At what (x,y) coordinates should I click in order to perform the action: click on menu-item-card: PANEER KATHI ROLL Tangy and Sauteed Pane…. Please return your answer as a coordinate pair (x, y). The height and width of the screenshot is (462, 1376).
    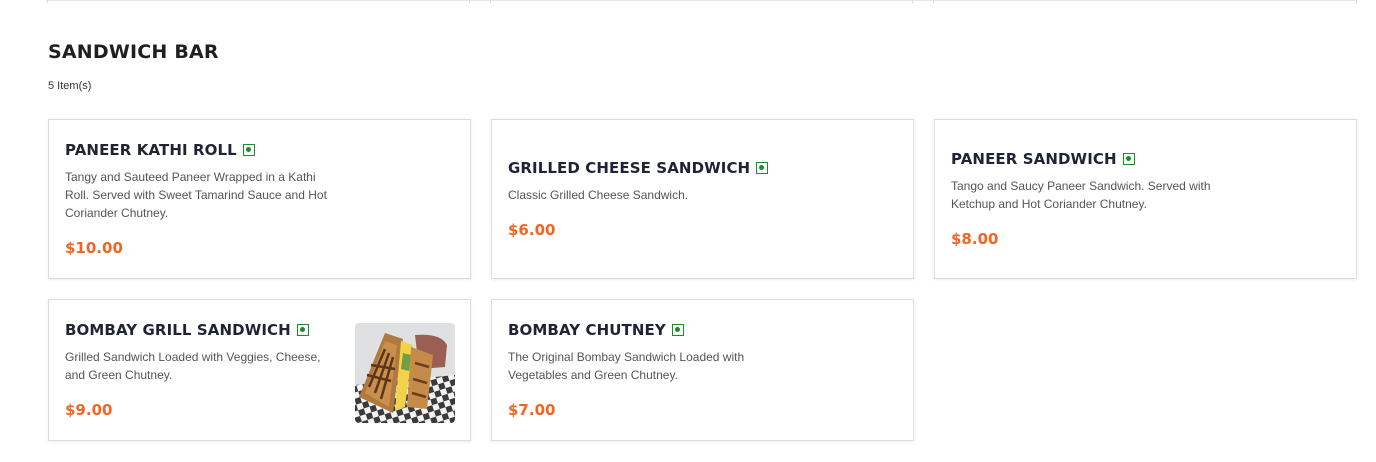
    Looking at the image, I should click on (259, 199).